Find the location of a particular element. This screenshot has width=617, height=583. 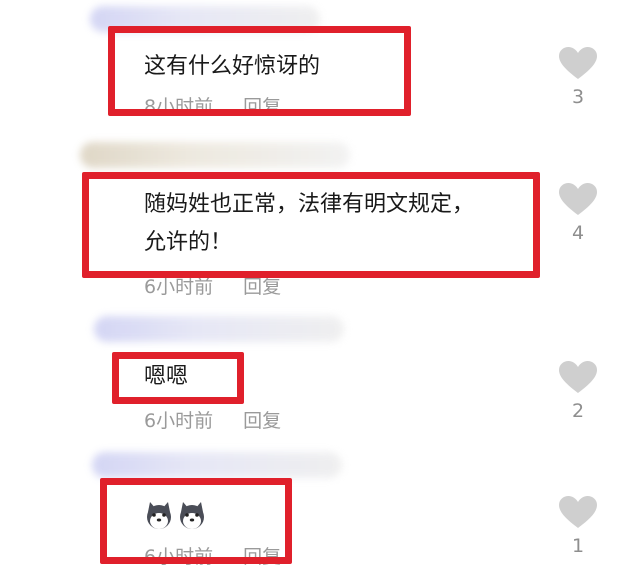

comment-meta: 6小时前 回复 is located at coordinates (212, 419).